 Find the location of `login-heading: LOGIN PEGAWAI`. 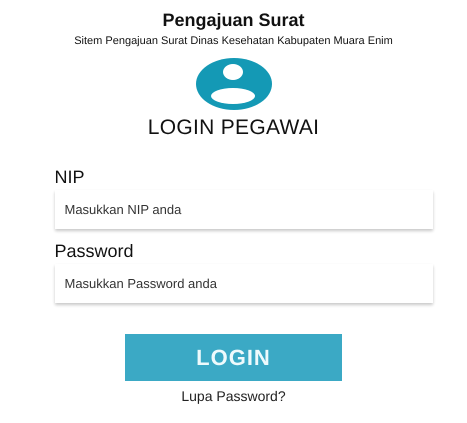

login-heading: LOGIN PEGAWAI is located at coordinates (234, 128).